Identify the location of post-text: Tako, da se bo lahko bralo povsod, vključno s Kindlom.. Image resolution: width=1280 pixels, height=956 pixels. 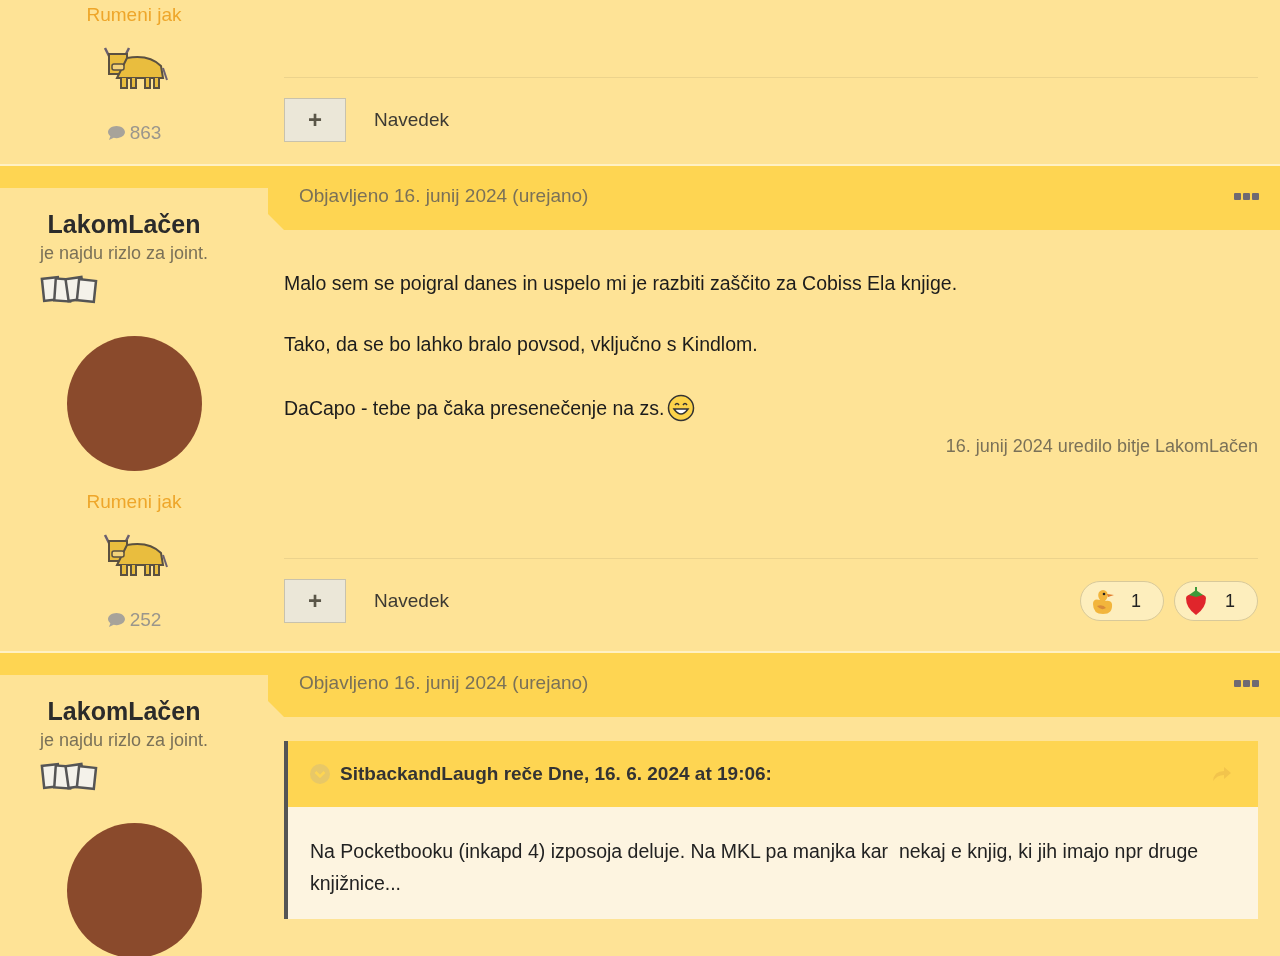
(521, 344).